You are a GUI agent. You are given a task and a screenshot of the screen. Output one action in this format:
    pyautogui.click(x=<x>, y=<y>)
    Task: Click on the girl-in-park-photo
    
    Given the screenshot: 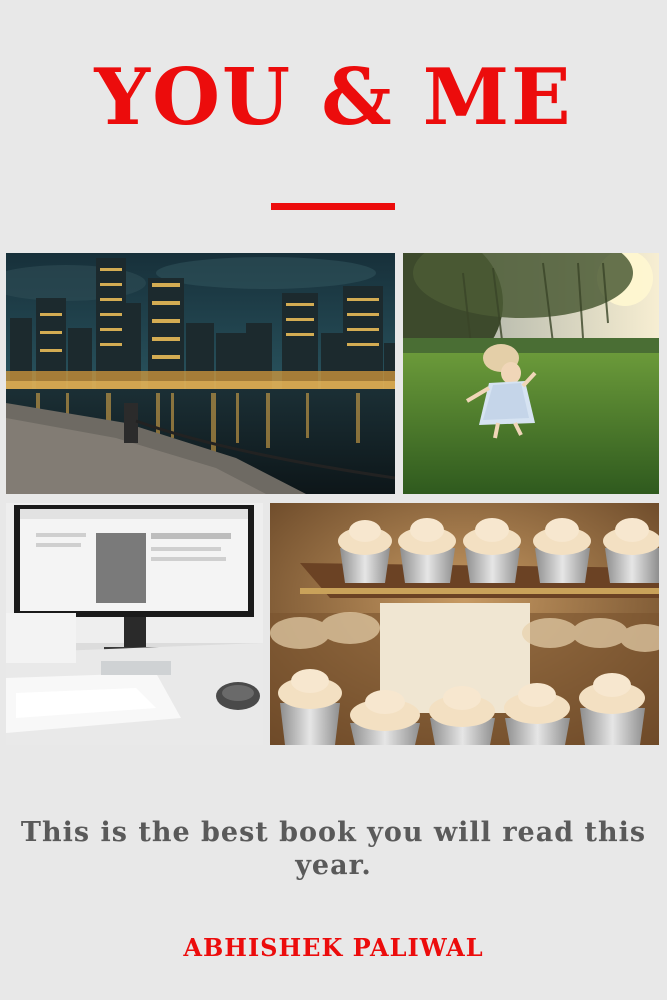 What is the action you would take?
    pyautogui.click(x=531, y=373)
    